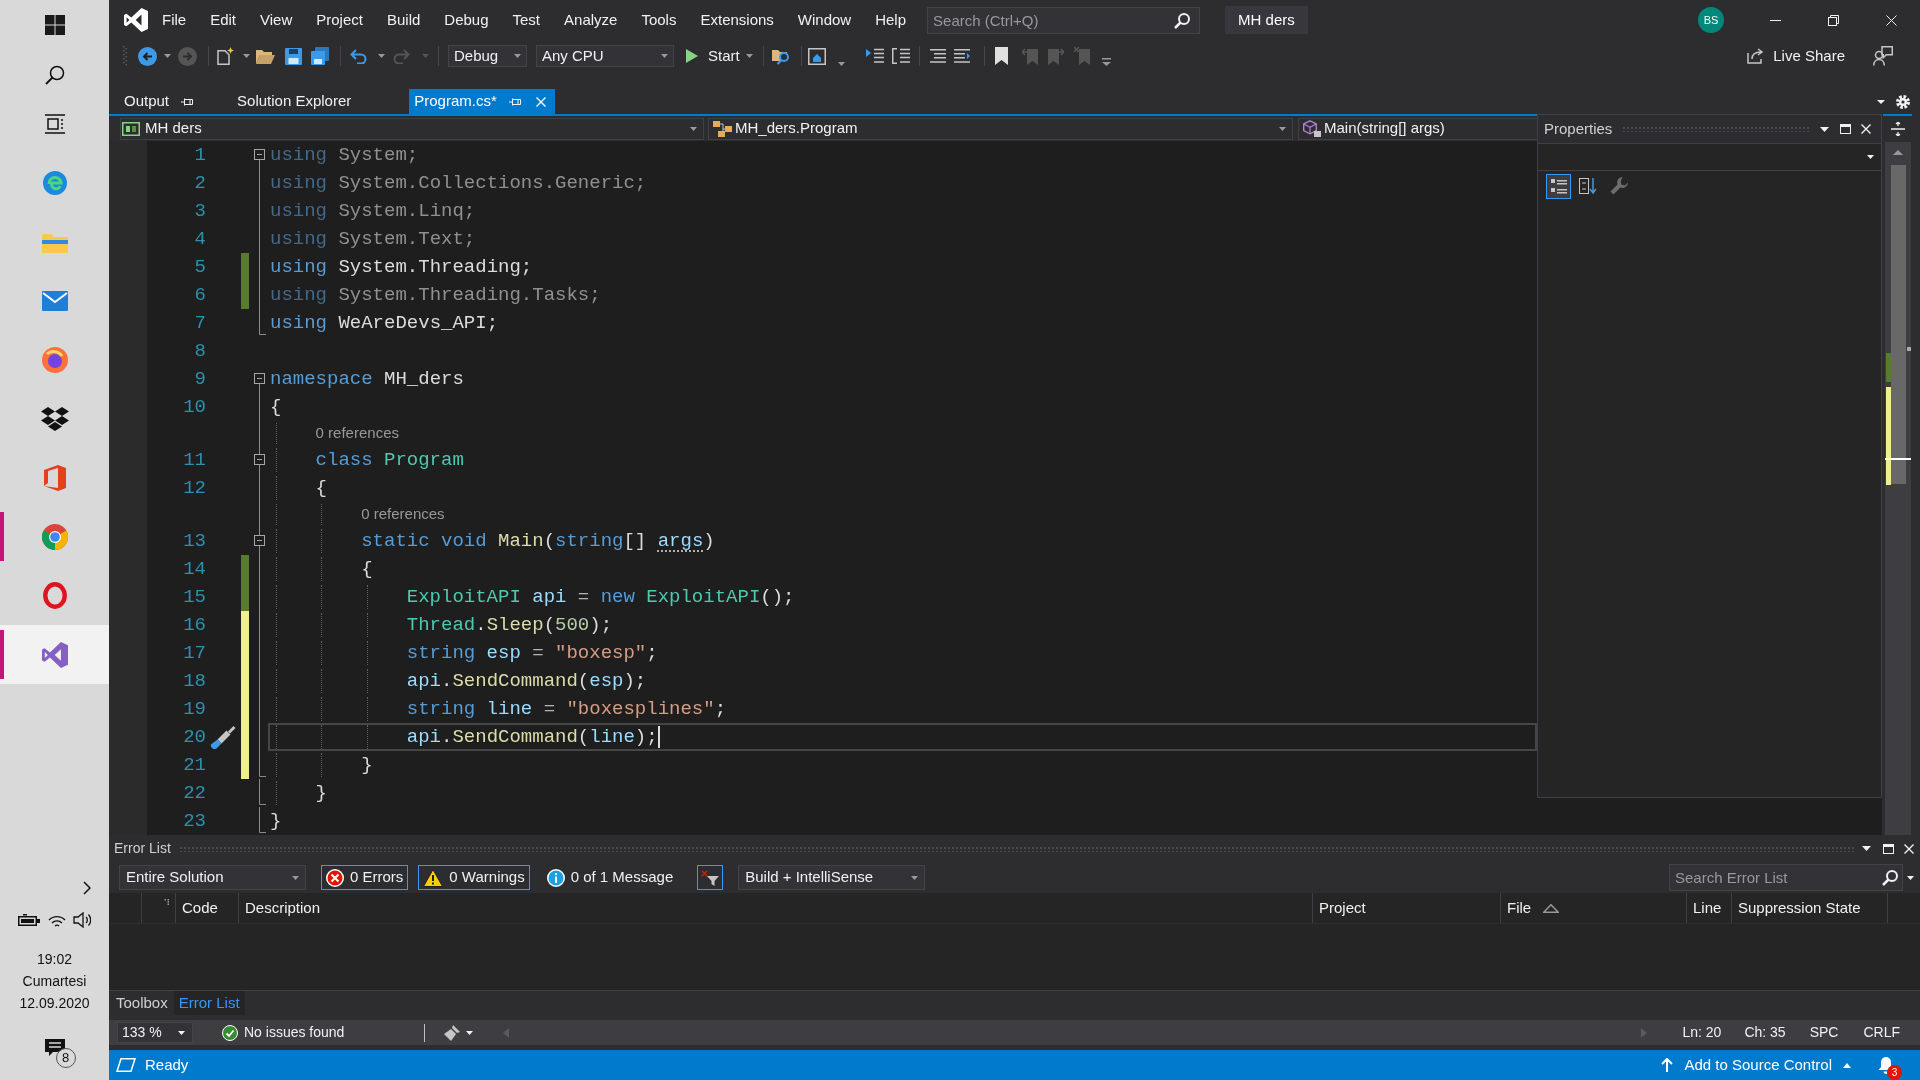  Describe the element at coordinates (225, 56) in the screenshot. I see `new-file-icon` at that location.